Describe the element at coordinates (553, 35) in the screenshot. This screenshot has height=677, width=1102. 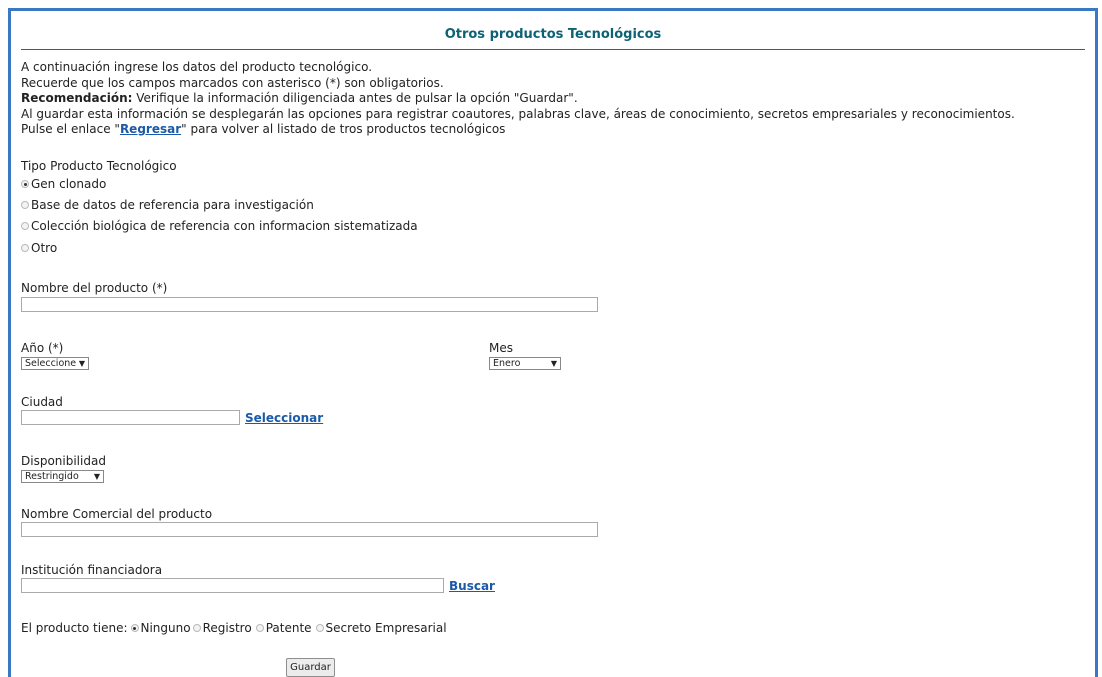
I see `page-title: Otros productos Tecnológicos` at that location.